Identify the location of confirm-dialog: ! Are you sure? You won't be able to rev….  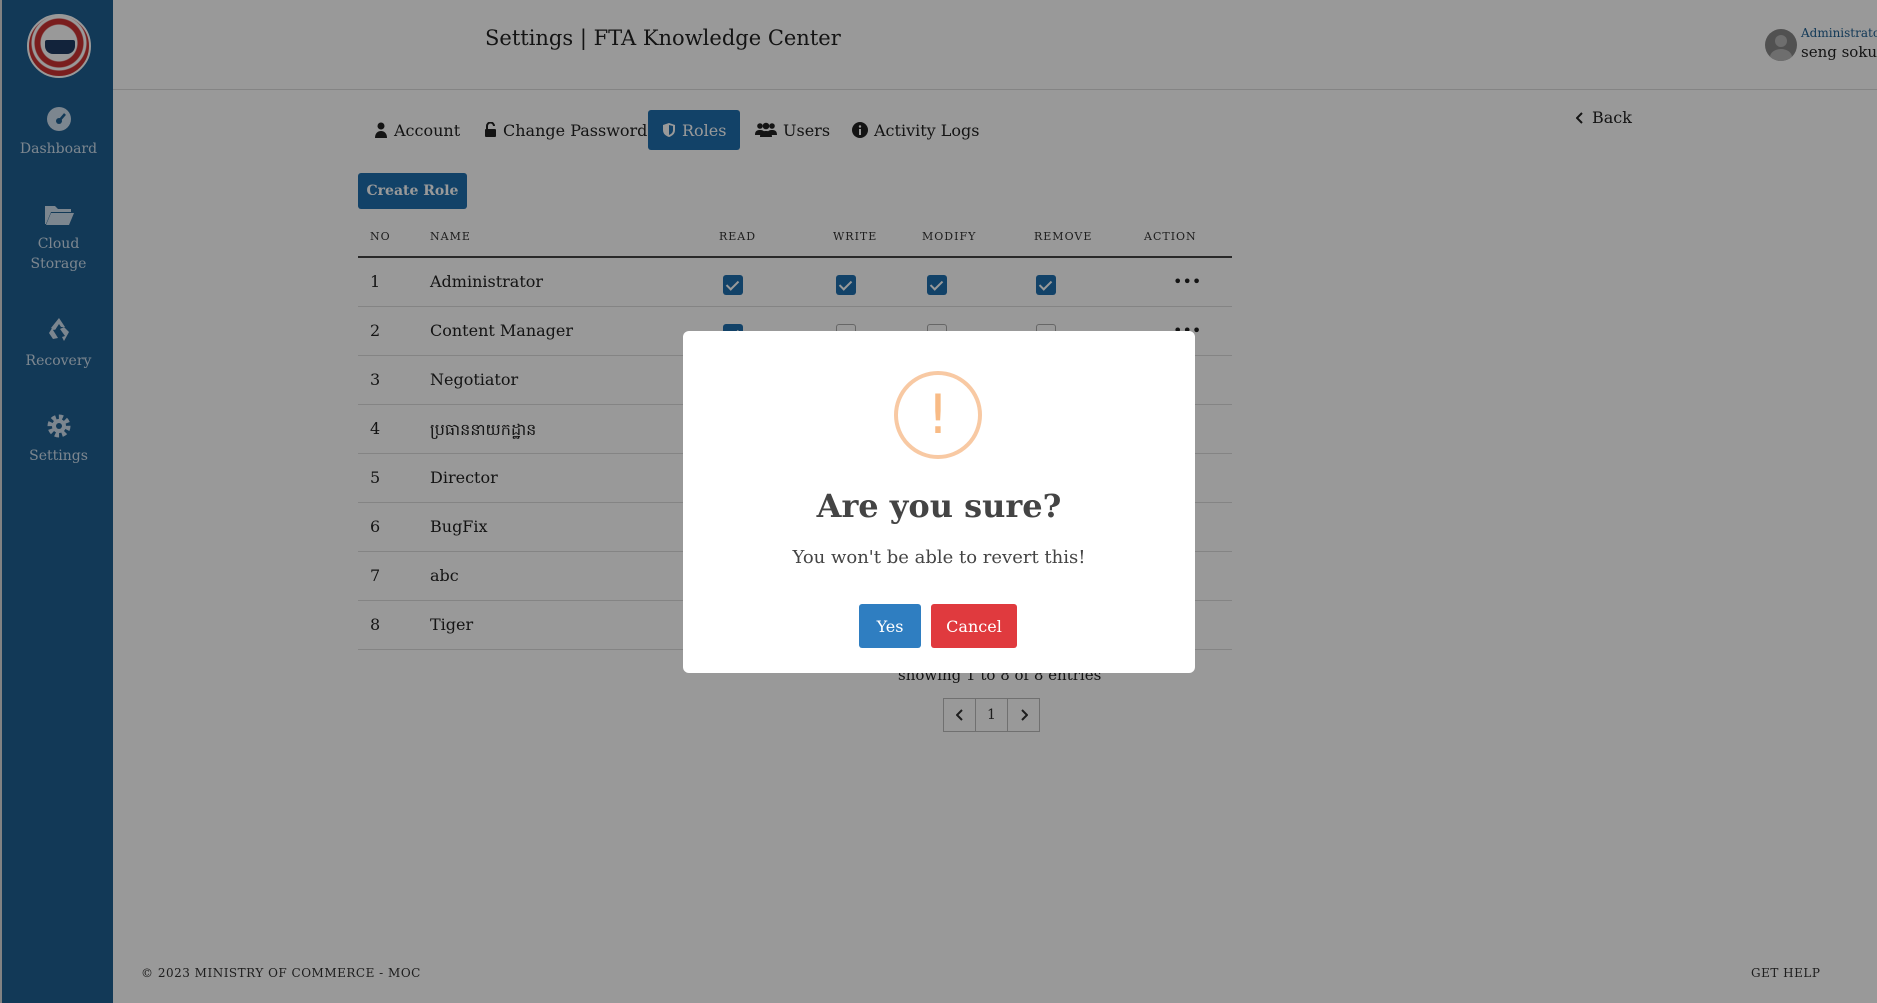
(939, 502).